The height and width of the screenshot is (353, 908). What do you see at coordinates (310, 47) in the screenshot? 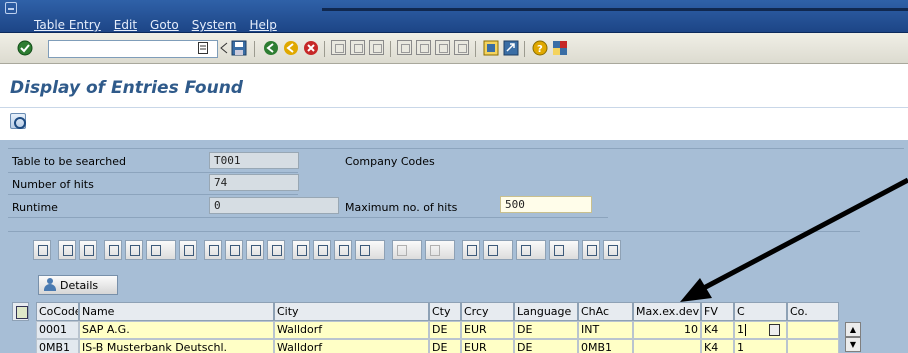
I see `cancel-icon` at bounding box center [310, 47].